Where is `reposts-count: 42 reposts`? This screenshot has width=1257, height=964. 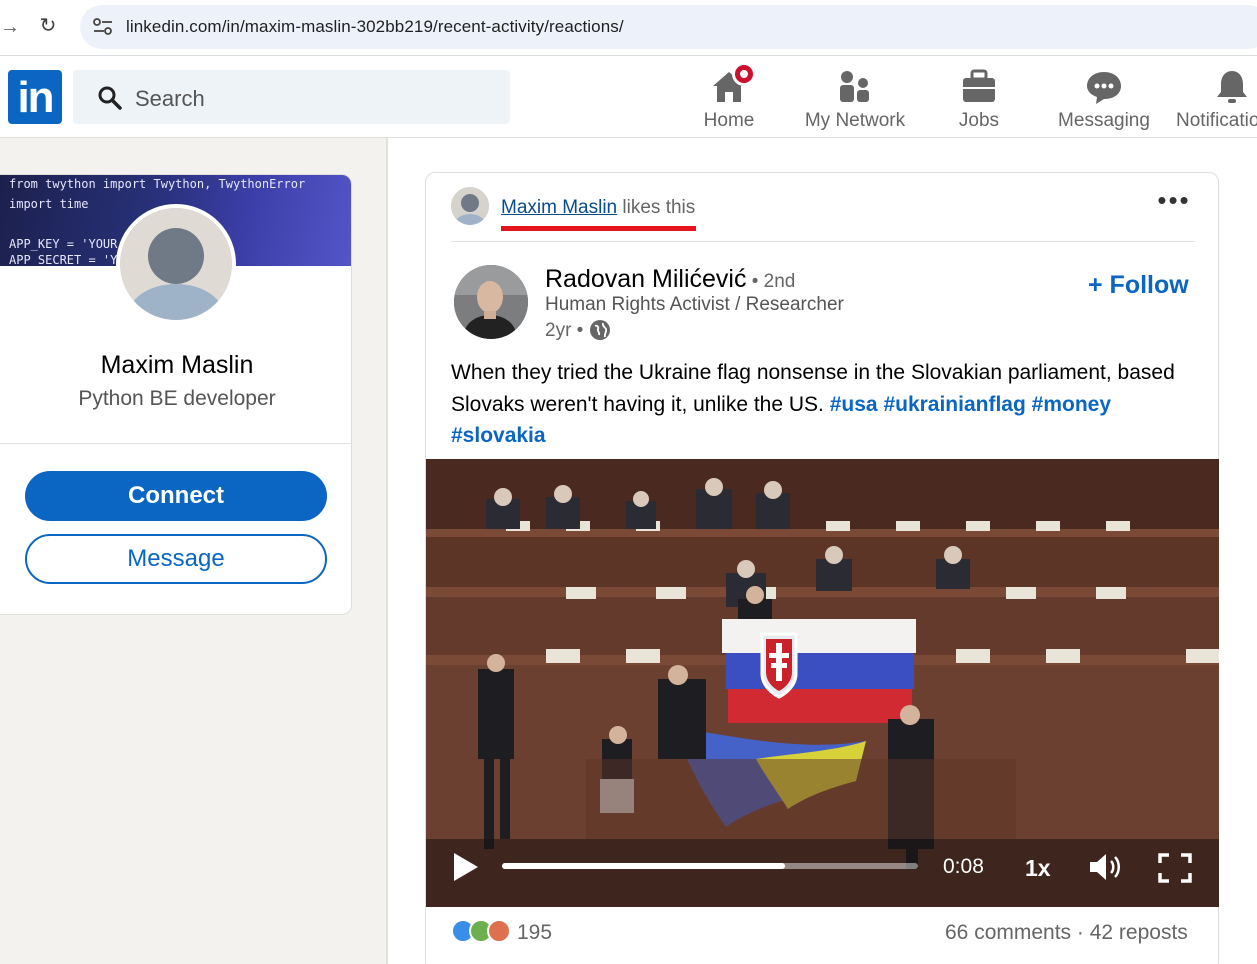 reposts-count: 42 reposts is located at coordinates (1139, 932).